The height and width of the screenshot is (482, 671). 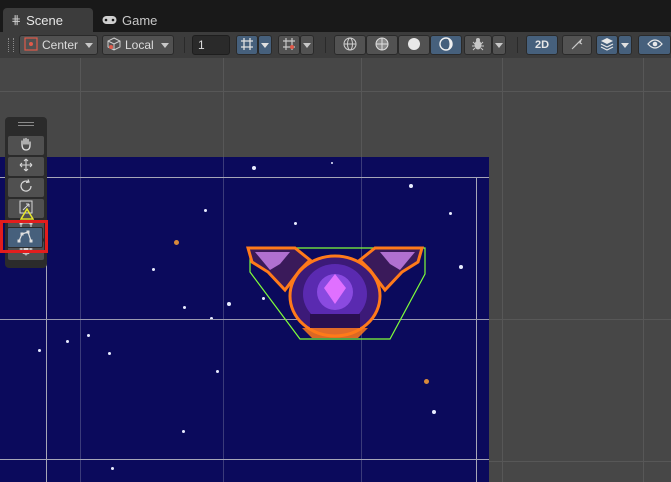 I want to click on pivot-rotation-label: Local, so click(x=139, y=45).